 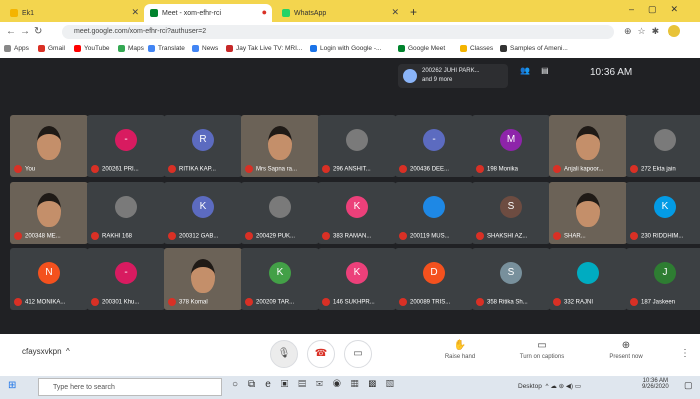 I want to click on store-icon: ▤, so click(x=307, y=384).